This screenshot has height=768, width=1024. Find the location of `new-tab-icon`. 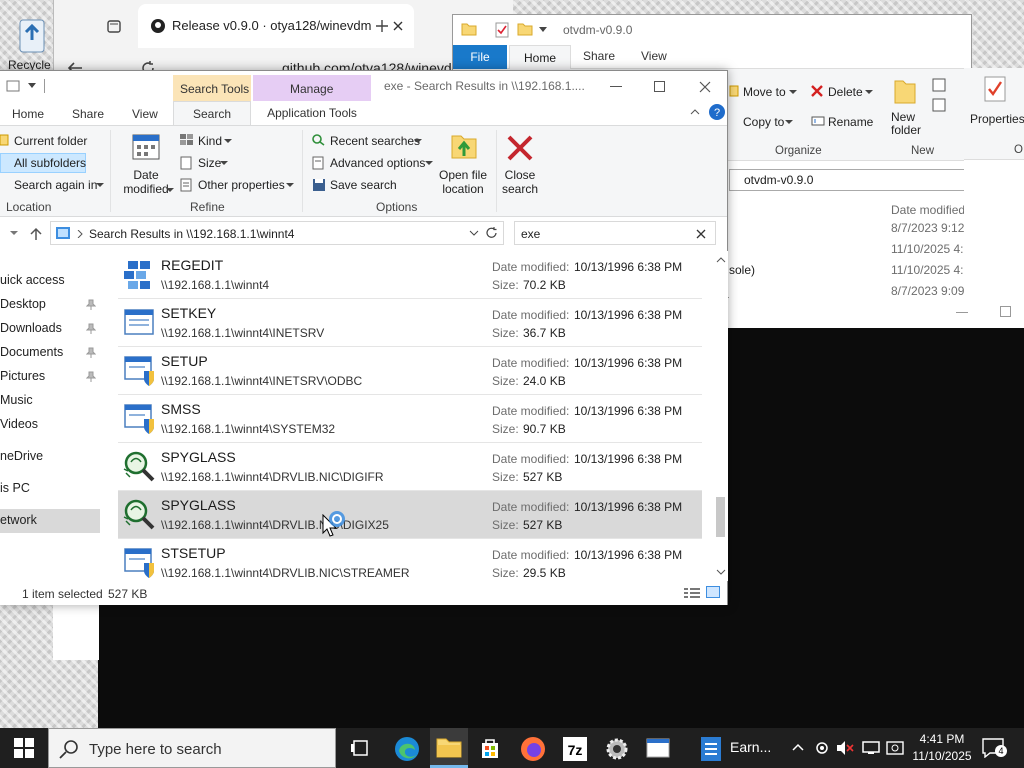

new-tab-icon is located at coordinates (382, 26).